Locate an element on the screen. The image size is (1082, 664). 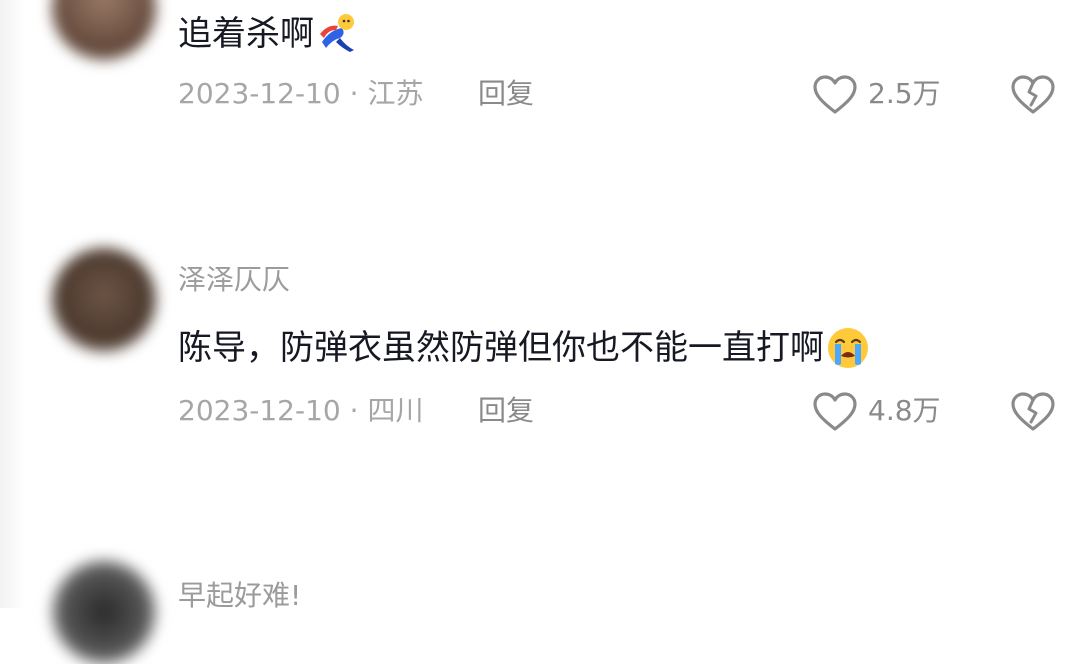
comment-meta: 2023-12-10 · 四川 is located at coordinates (300, 411).